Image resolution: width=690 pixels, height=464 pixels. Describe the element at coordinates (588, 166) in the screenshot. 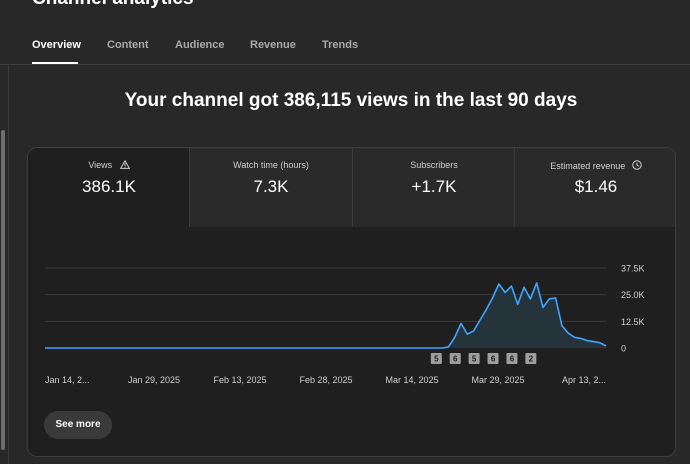

I see `metric-revenue-label: Estimated revenue` at that location.